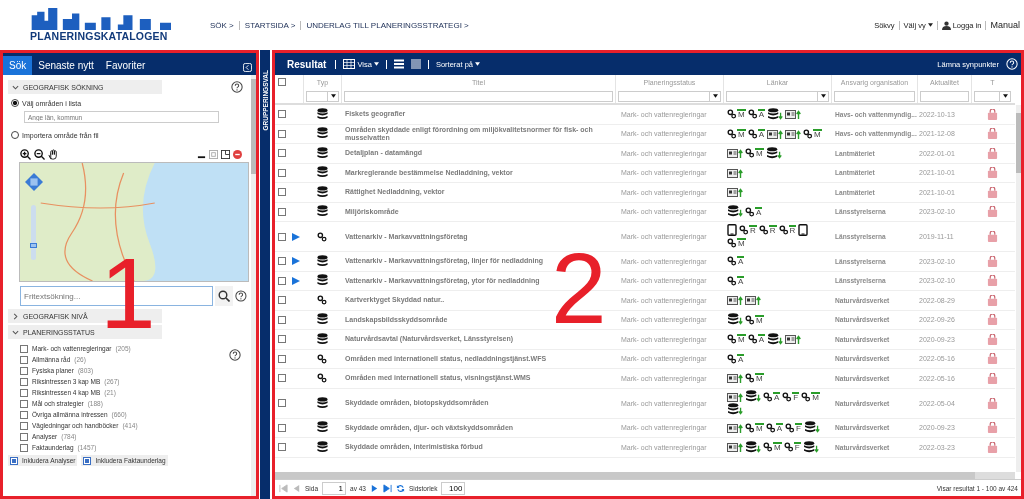  Describe the element at coordinates (874, 96) in the screenshot. I see `filter-field` at that location.